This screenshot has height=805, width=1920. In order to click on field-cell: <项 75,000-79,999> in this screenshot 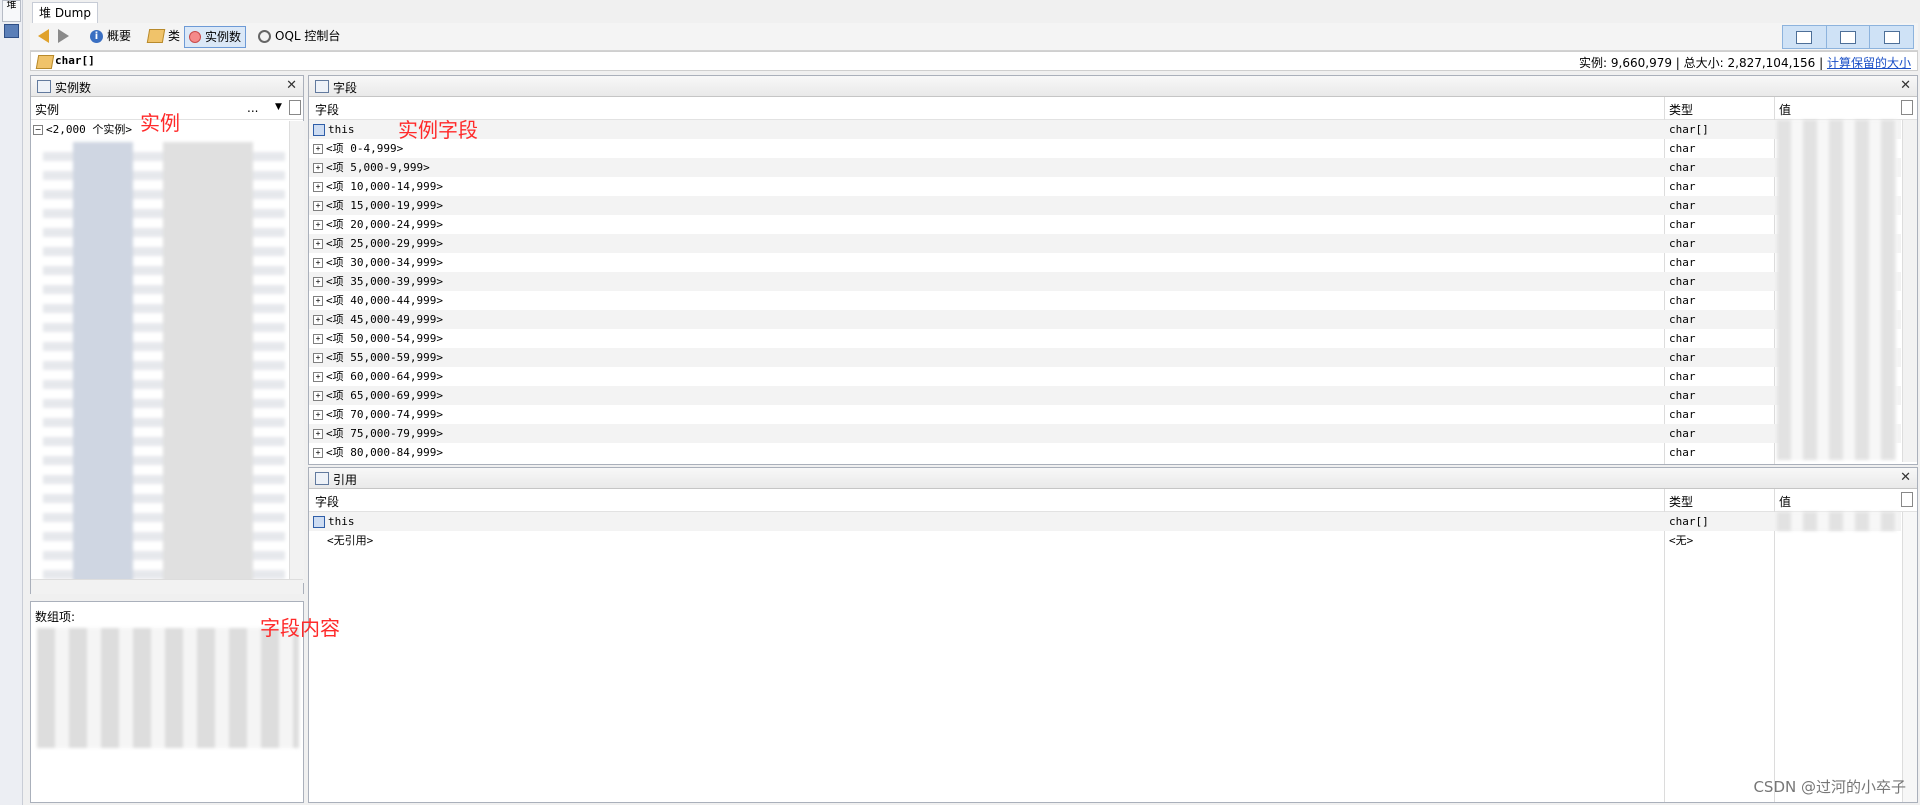, I will do `click(384, 433)`.